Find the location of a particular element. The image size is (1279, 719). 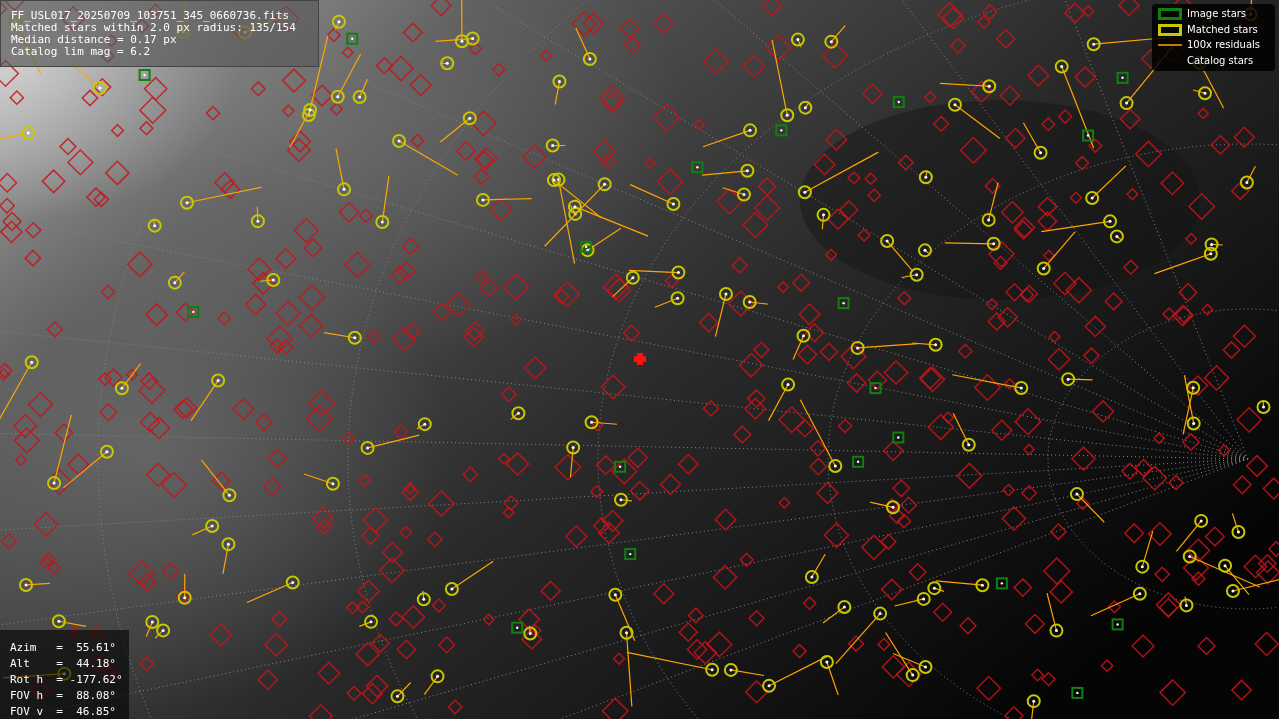

legend-label: Matched stars is located at coordinates (1222, 29).